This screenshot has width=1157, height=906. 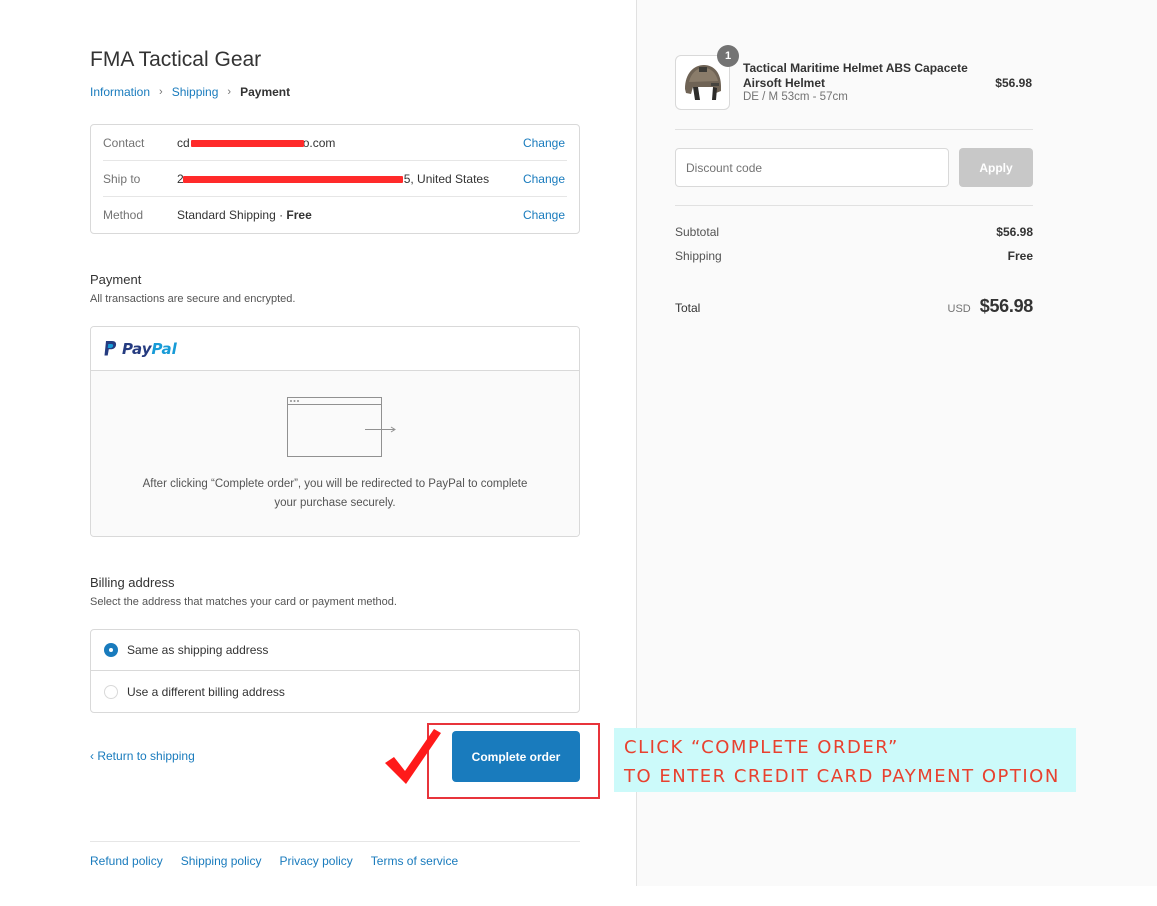 I want to click on discount-code-input, so click(x=812, y=167).